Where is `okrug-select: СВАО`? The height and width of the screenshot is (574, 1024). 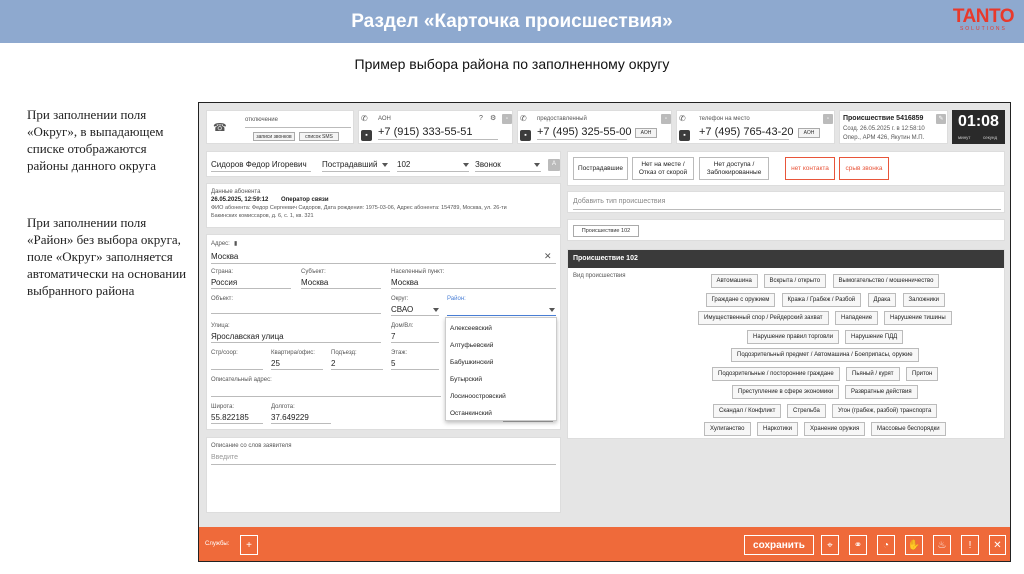
okrug-select: СВАО is located at coordinates (402, 309).